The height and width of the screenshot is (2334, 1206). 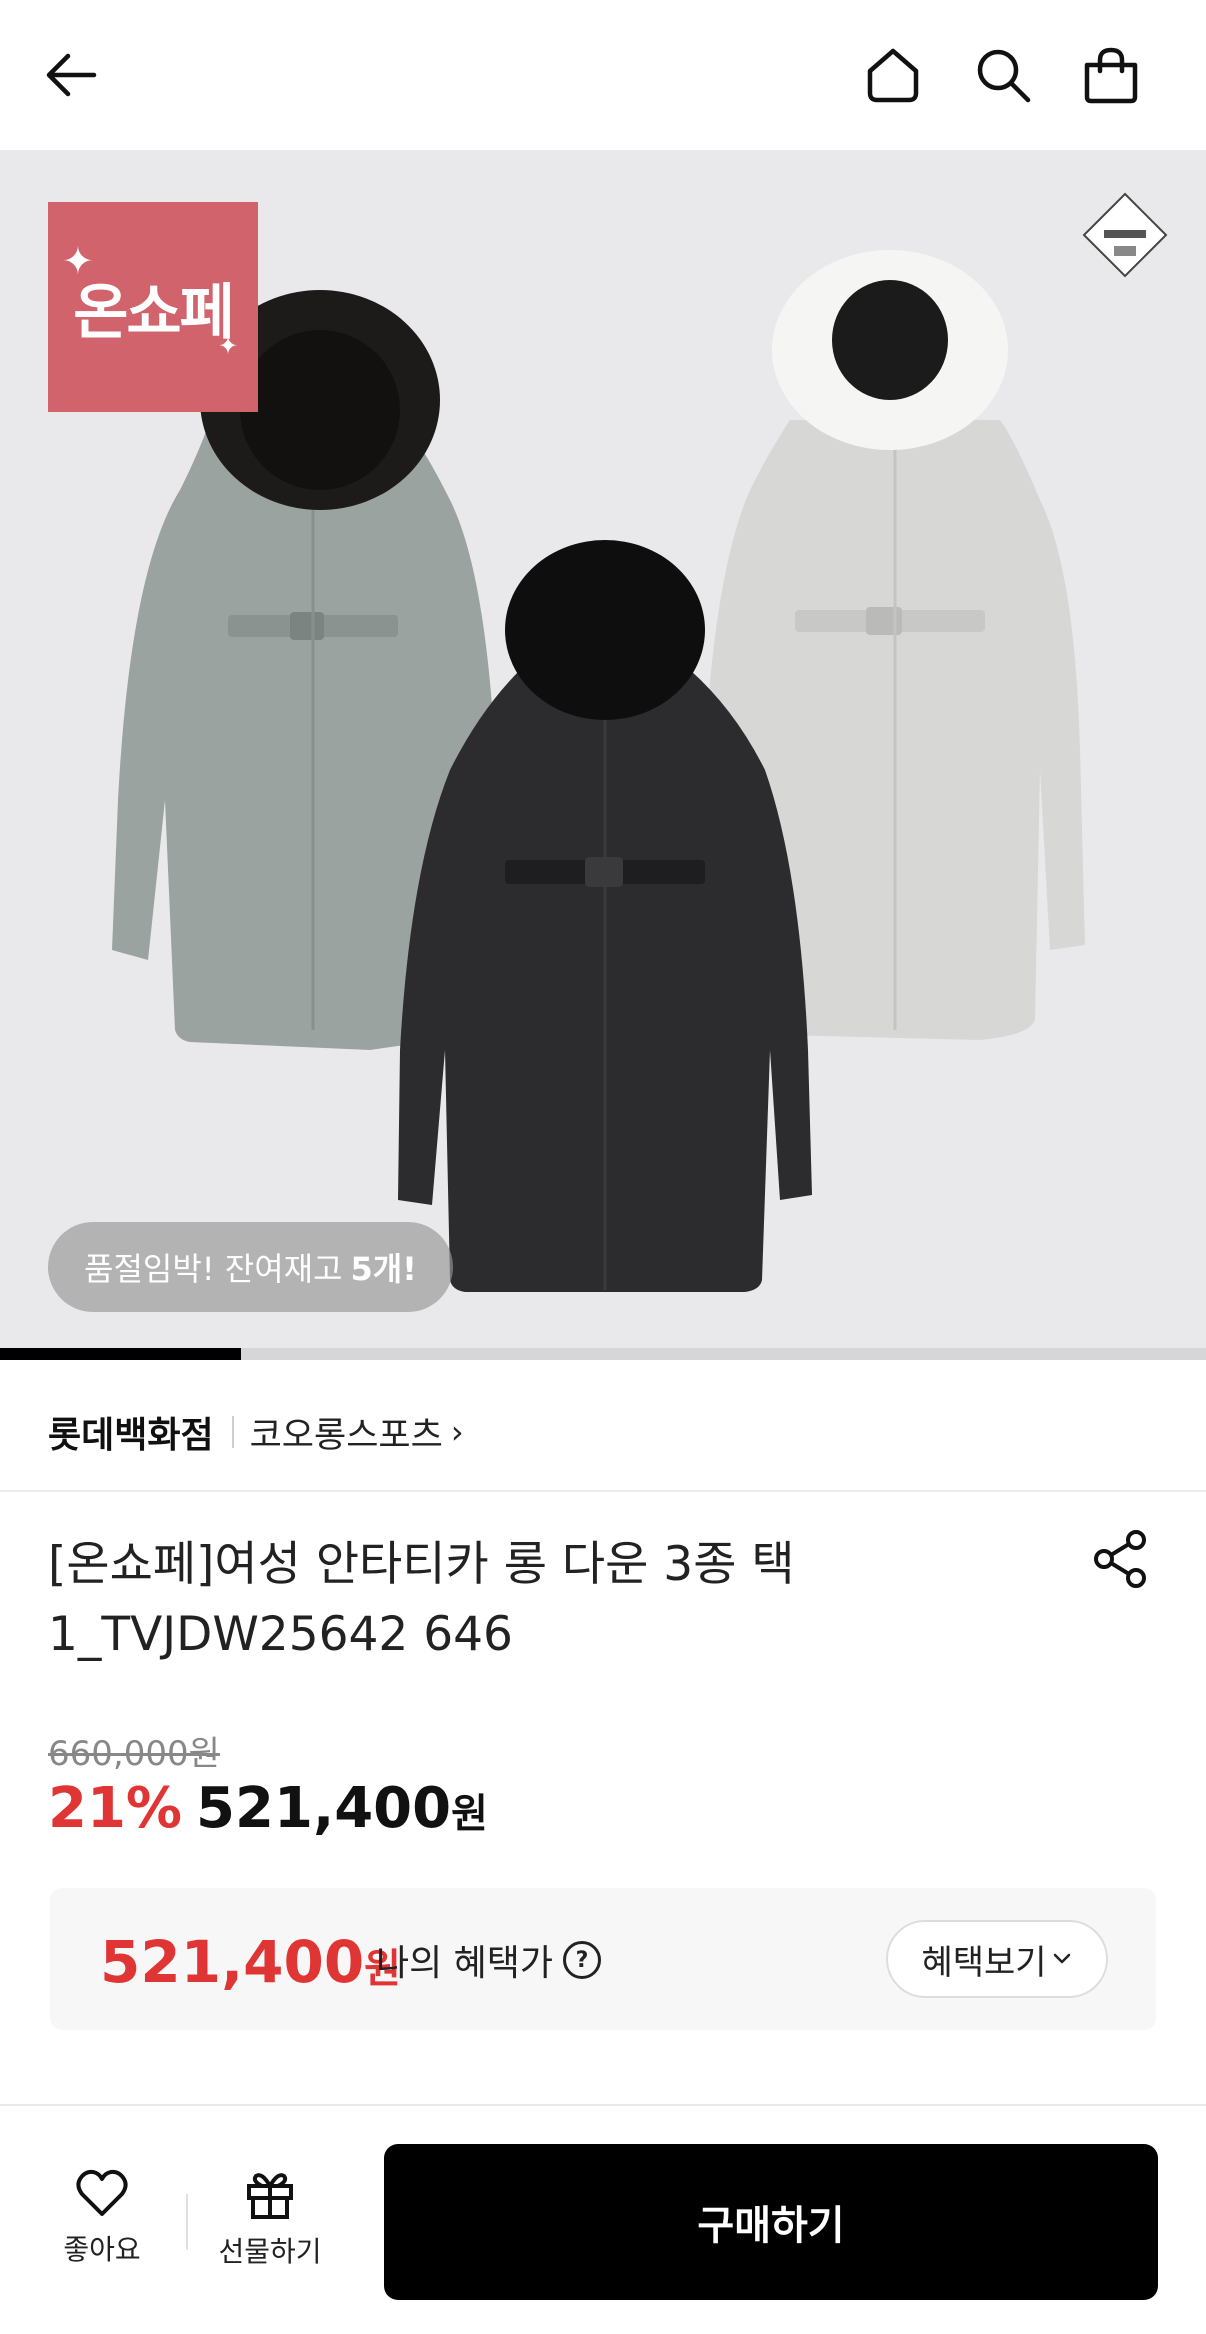 I want to click on view-benefits-button: 혜택보기, so click(x=997, y=1959).